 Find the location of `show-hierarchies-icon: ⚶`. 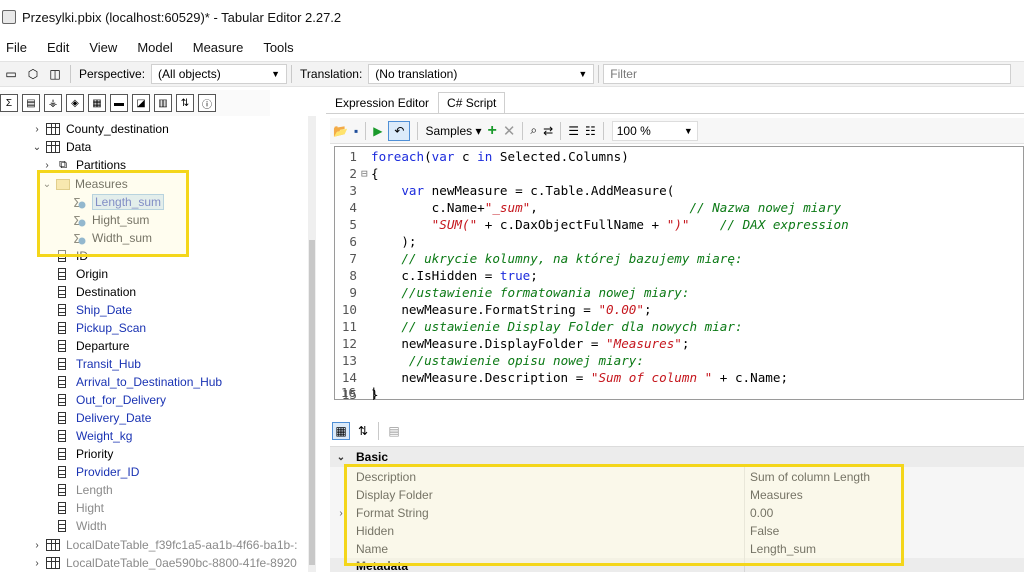

show-hierarchies-icon: ⚶ is located at coordinates (53, 103).